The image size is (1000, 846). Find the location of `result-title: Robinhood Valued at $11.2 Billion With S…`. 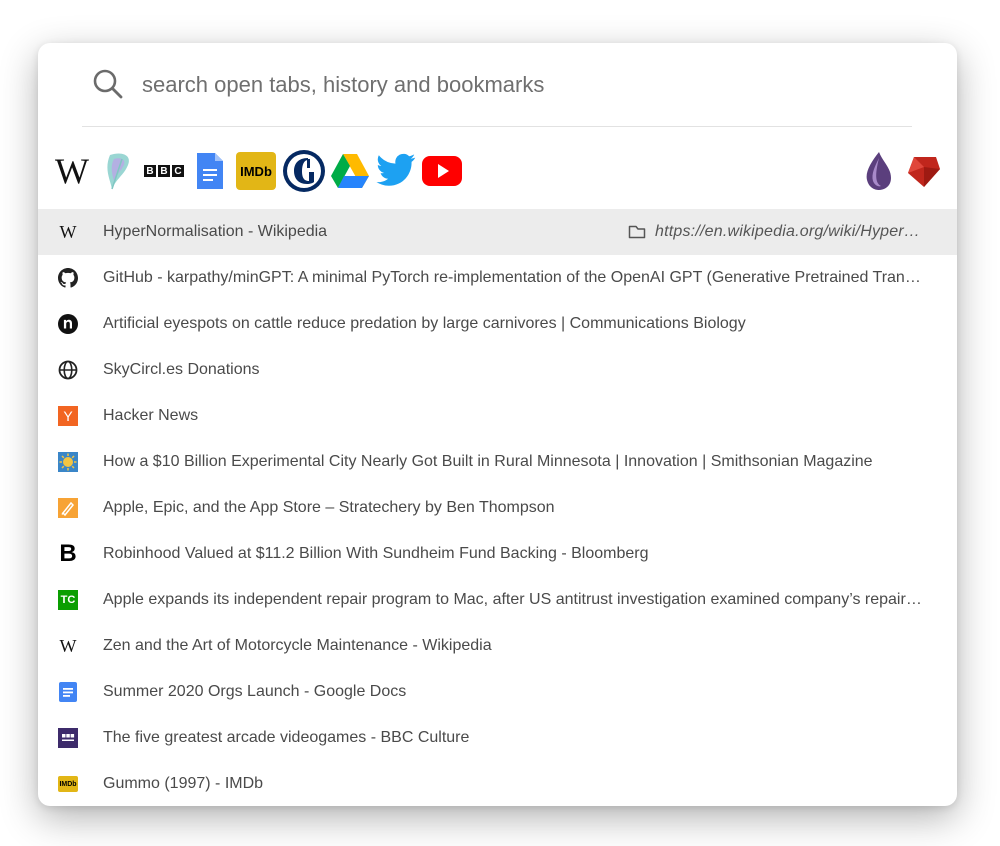

result-title: Robinhood Valued at $11.2 Billion With S… is located at coordinates (376, 553).